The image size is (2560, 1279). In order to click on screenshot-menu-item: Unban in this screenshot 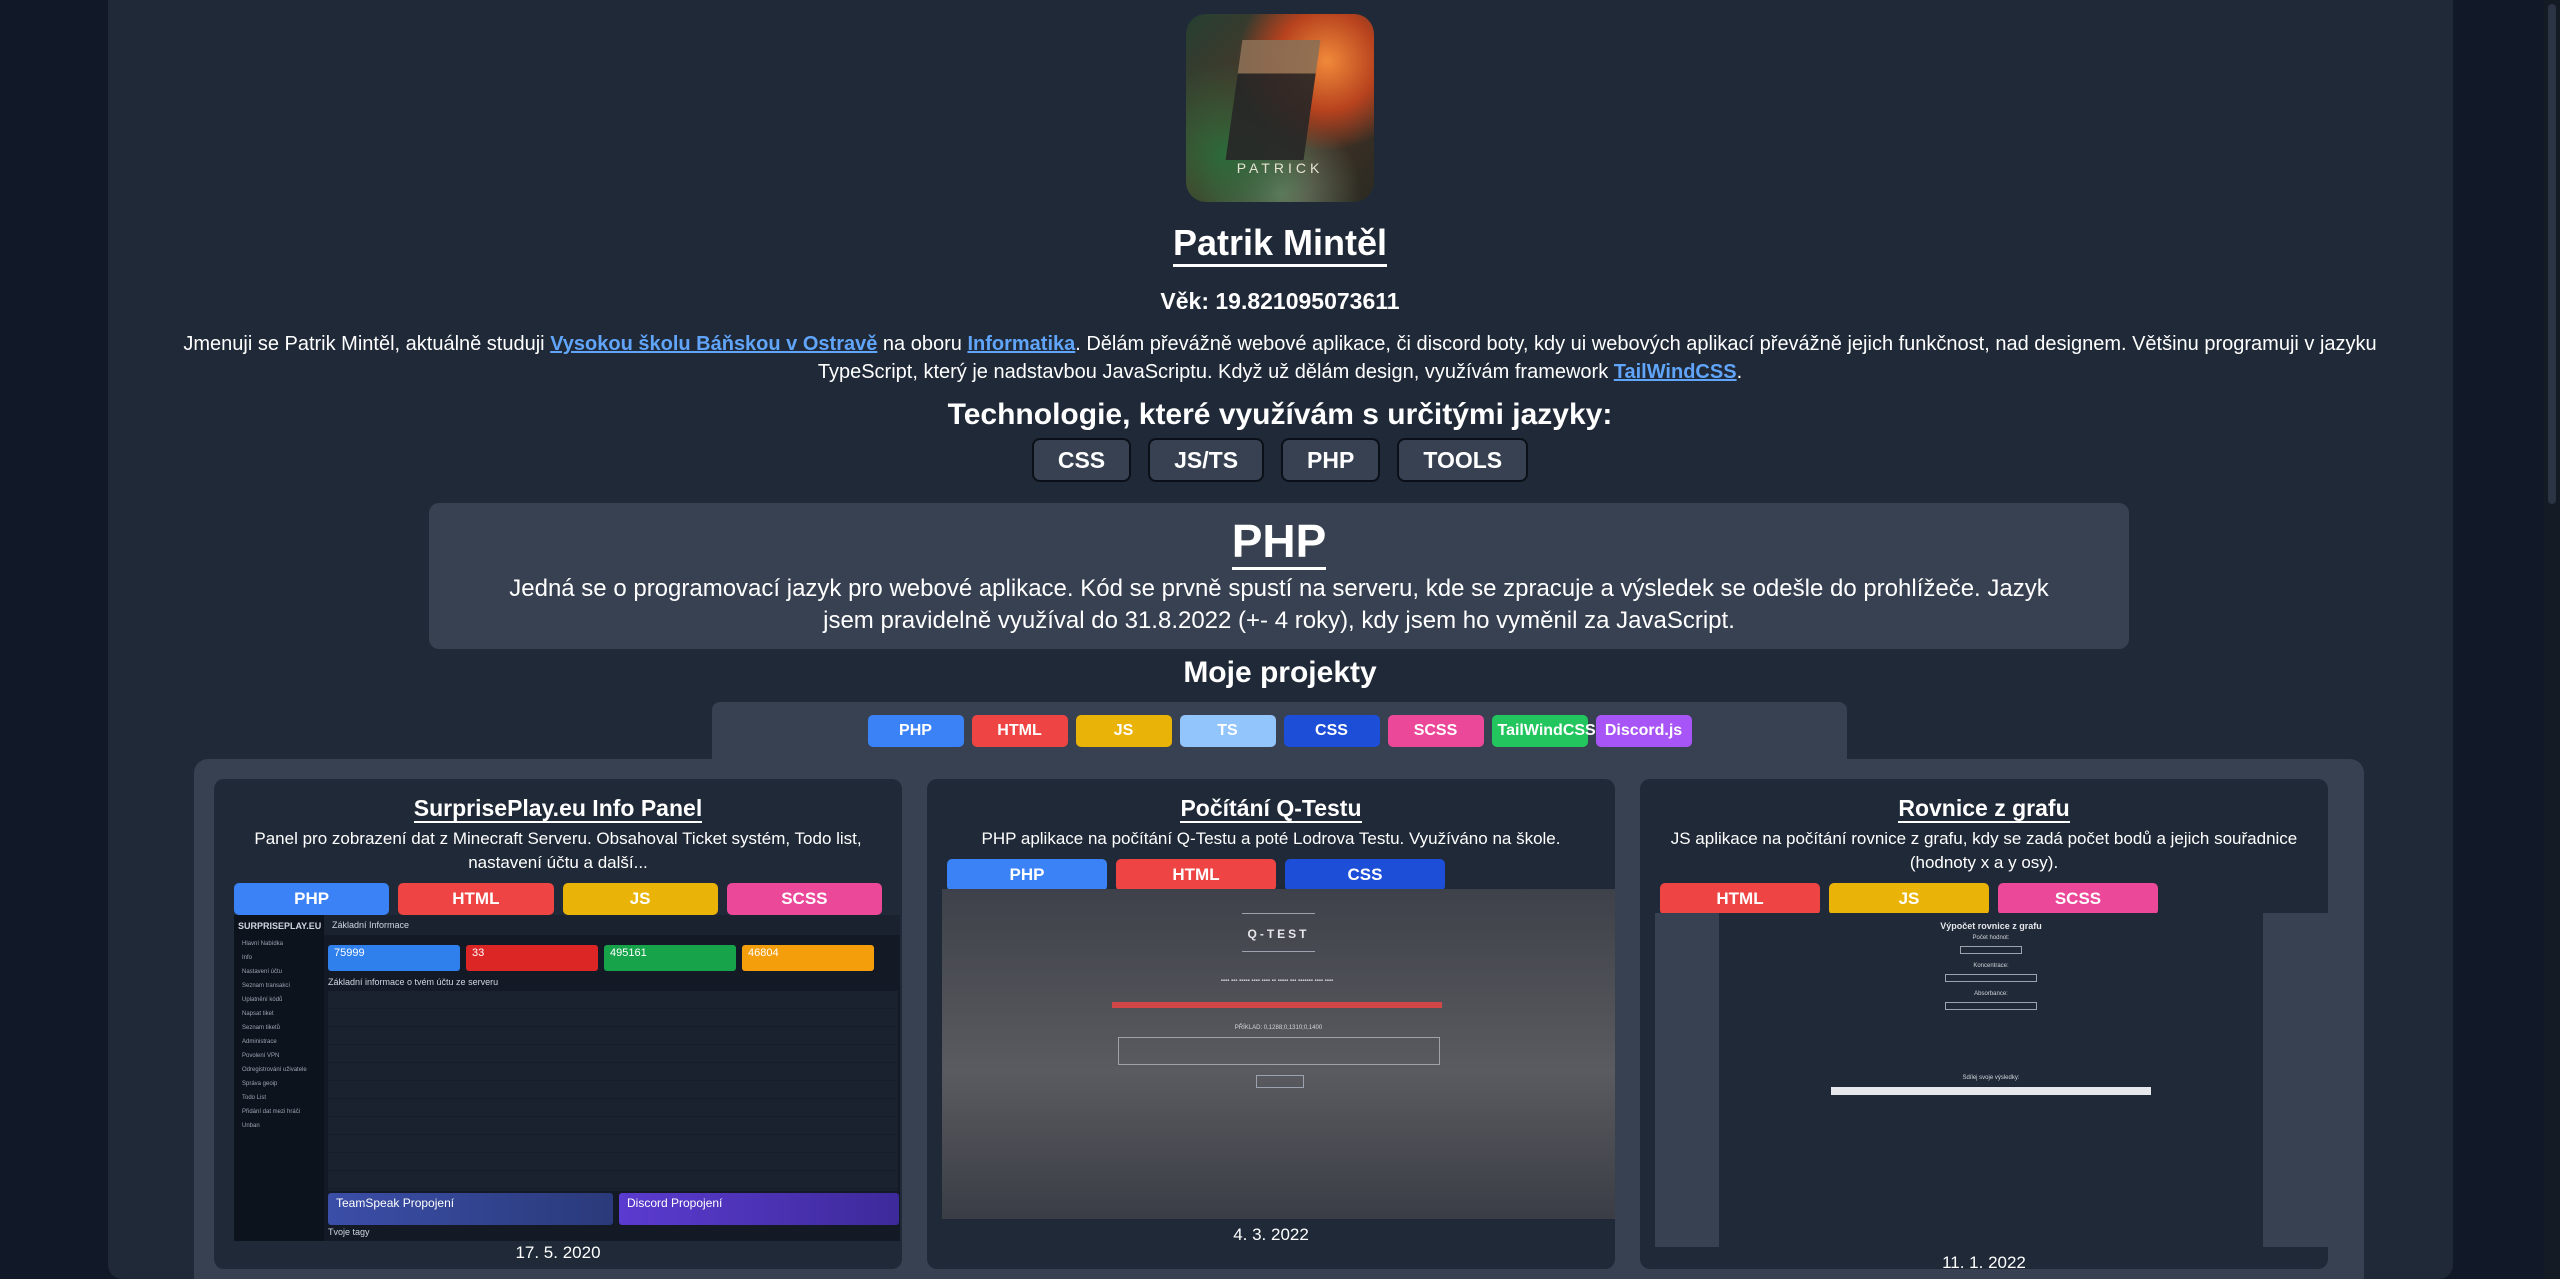, I will do `click(251, 1126)`.